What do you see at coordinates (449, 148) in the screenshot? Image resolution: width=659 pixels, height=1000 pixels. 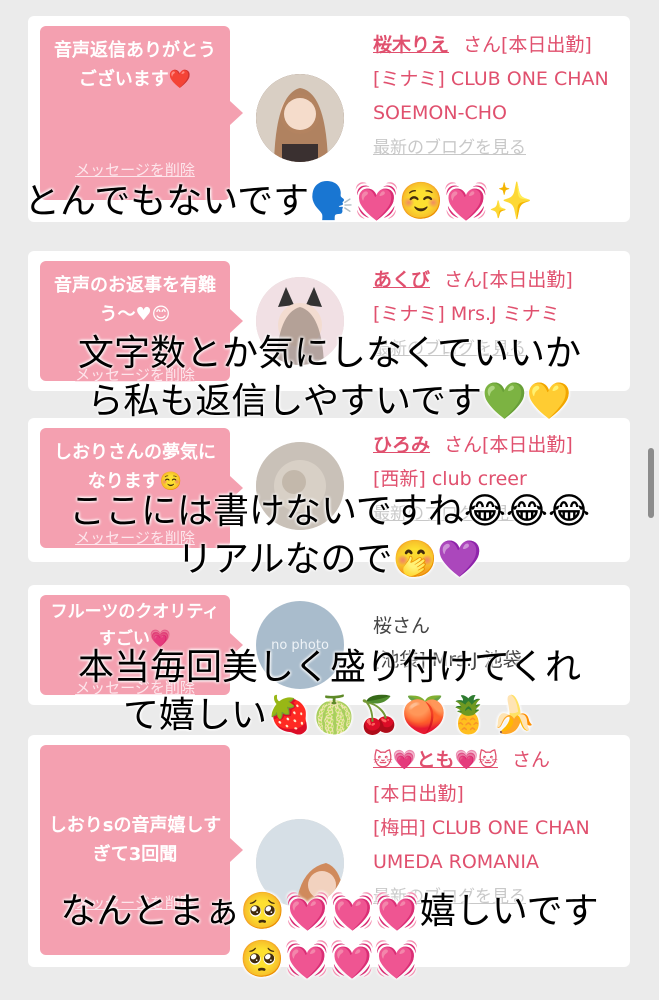 I see `latest-blog-link: 最新のブログを見る` at bounding box center [449, 148].